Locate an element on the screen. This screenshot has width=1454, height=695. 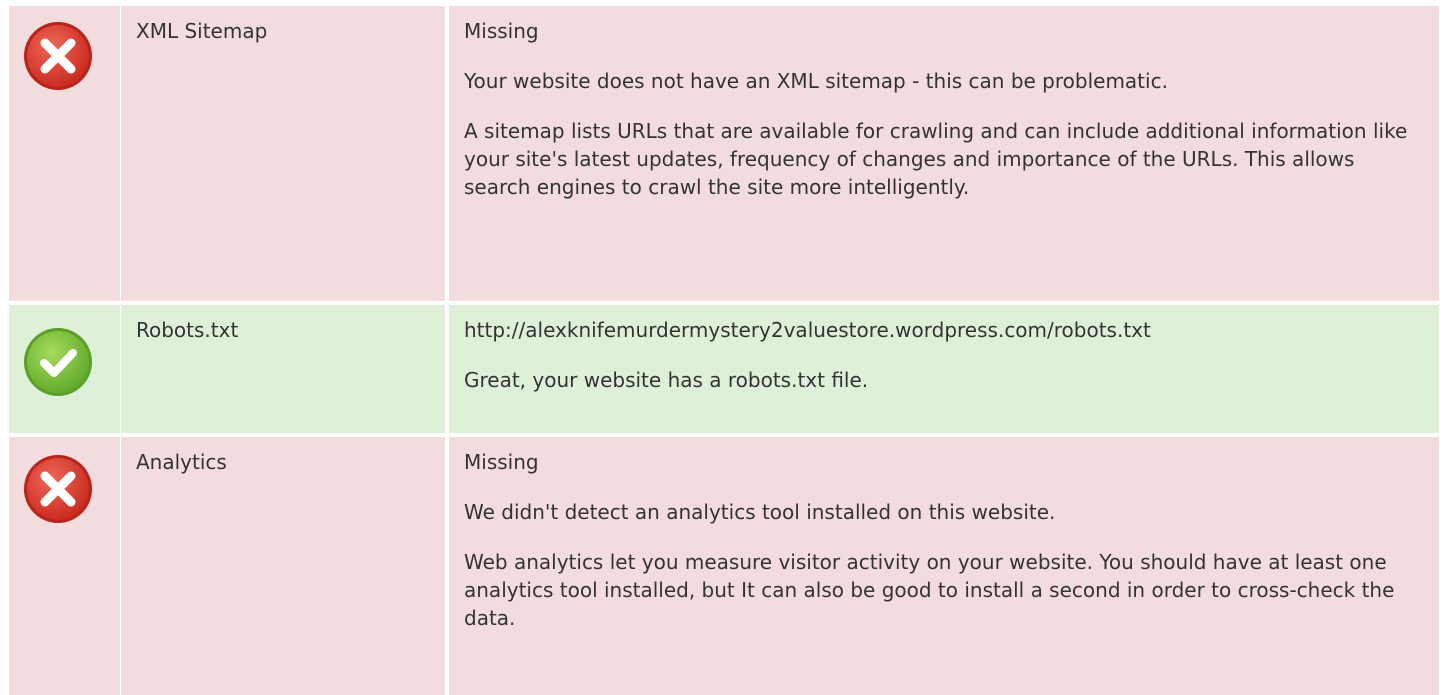
check-icon is located at coordinates (58, 362).